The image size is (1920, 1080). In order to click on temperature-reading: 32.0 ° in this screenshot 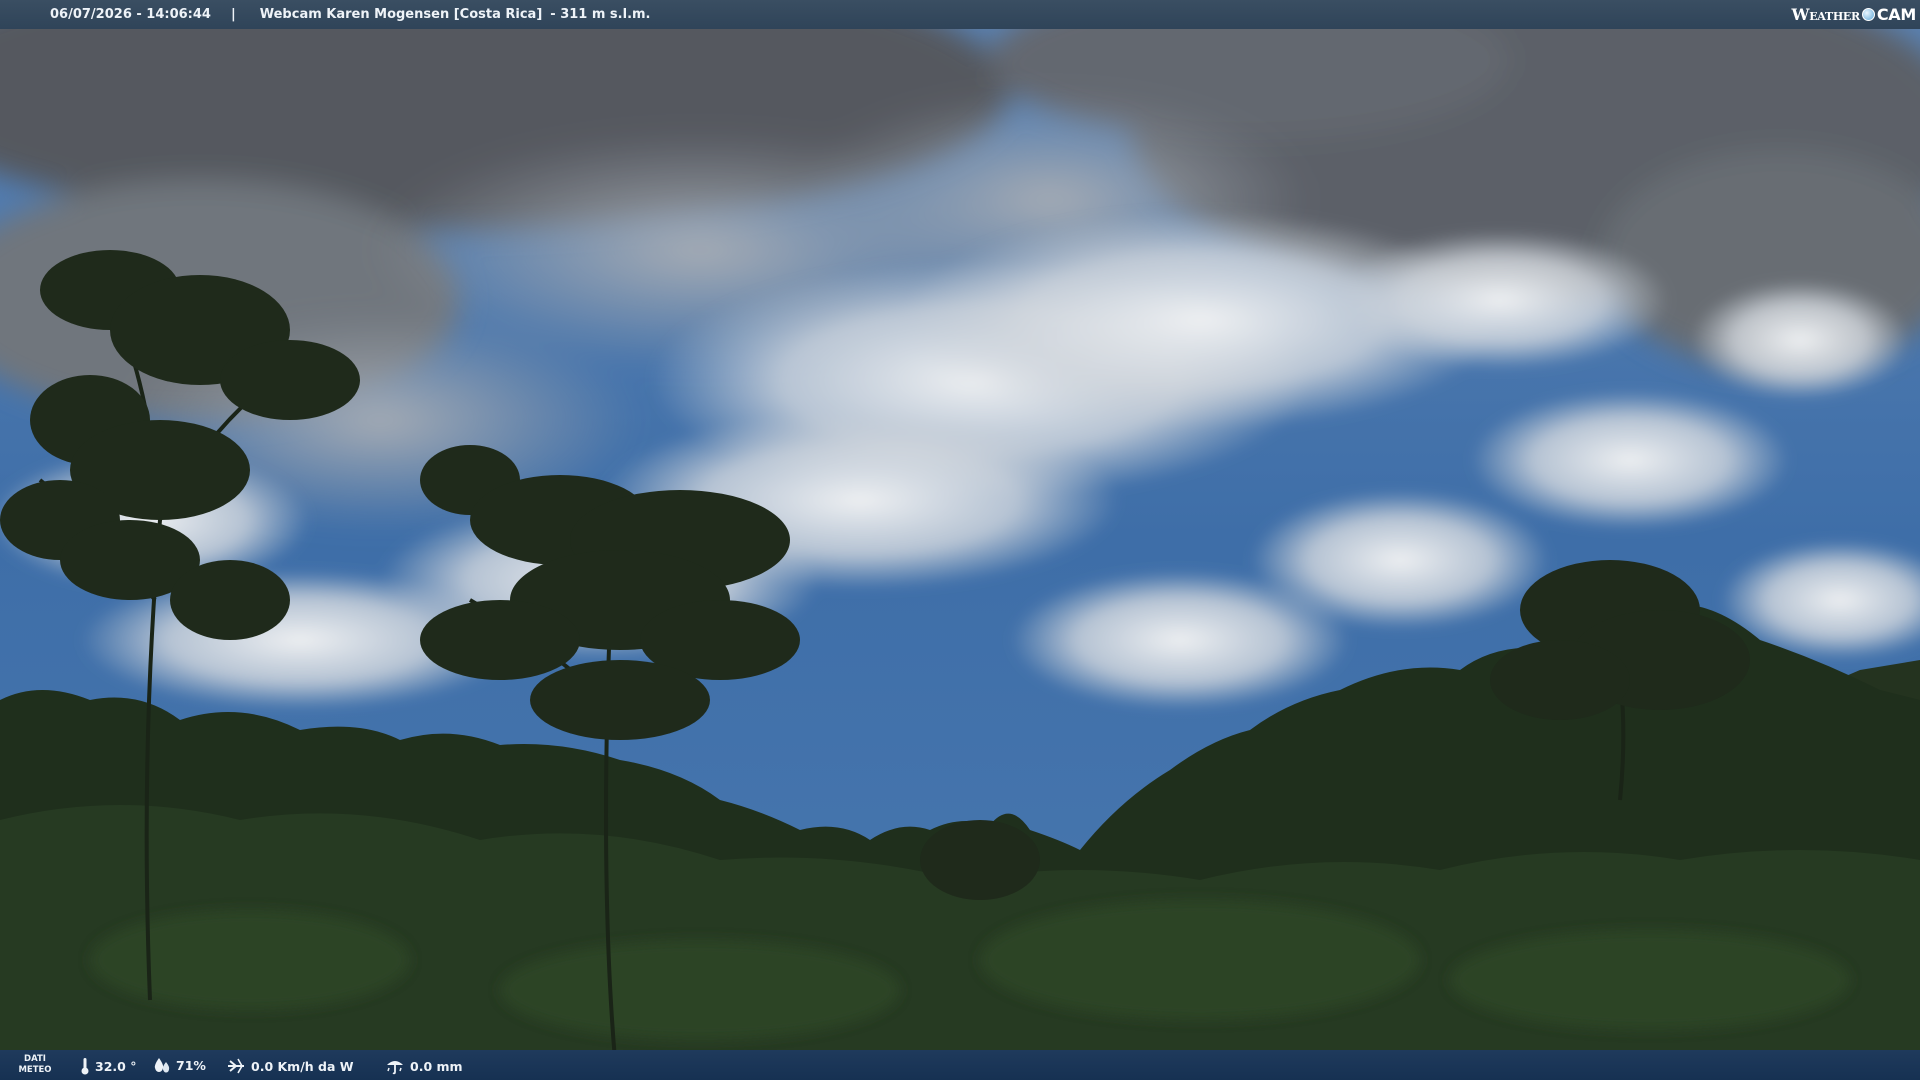, I will do `click(108, 1066)`.